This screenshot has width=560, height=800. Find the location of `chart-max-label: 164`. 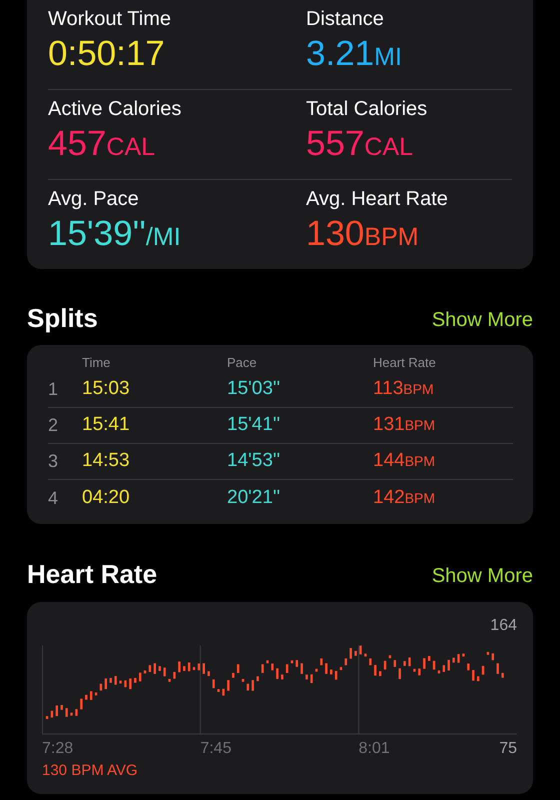

chart-max-label: 164 is located at coordinates (503, 626).